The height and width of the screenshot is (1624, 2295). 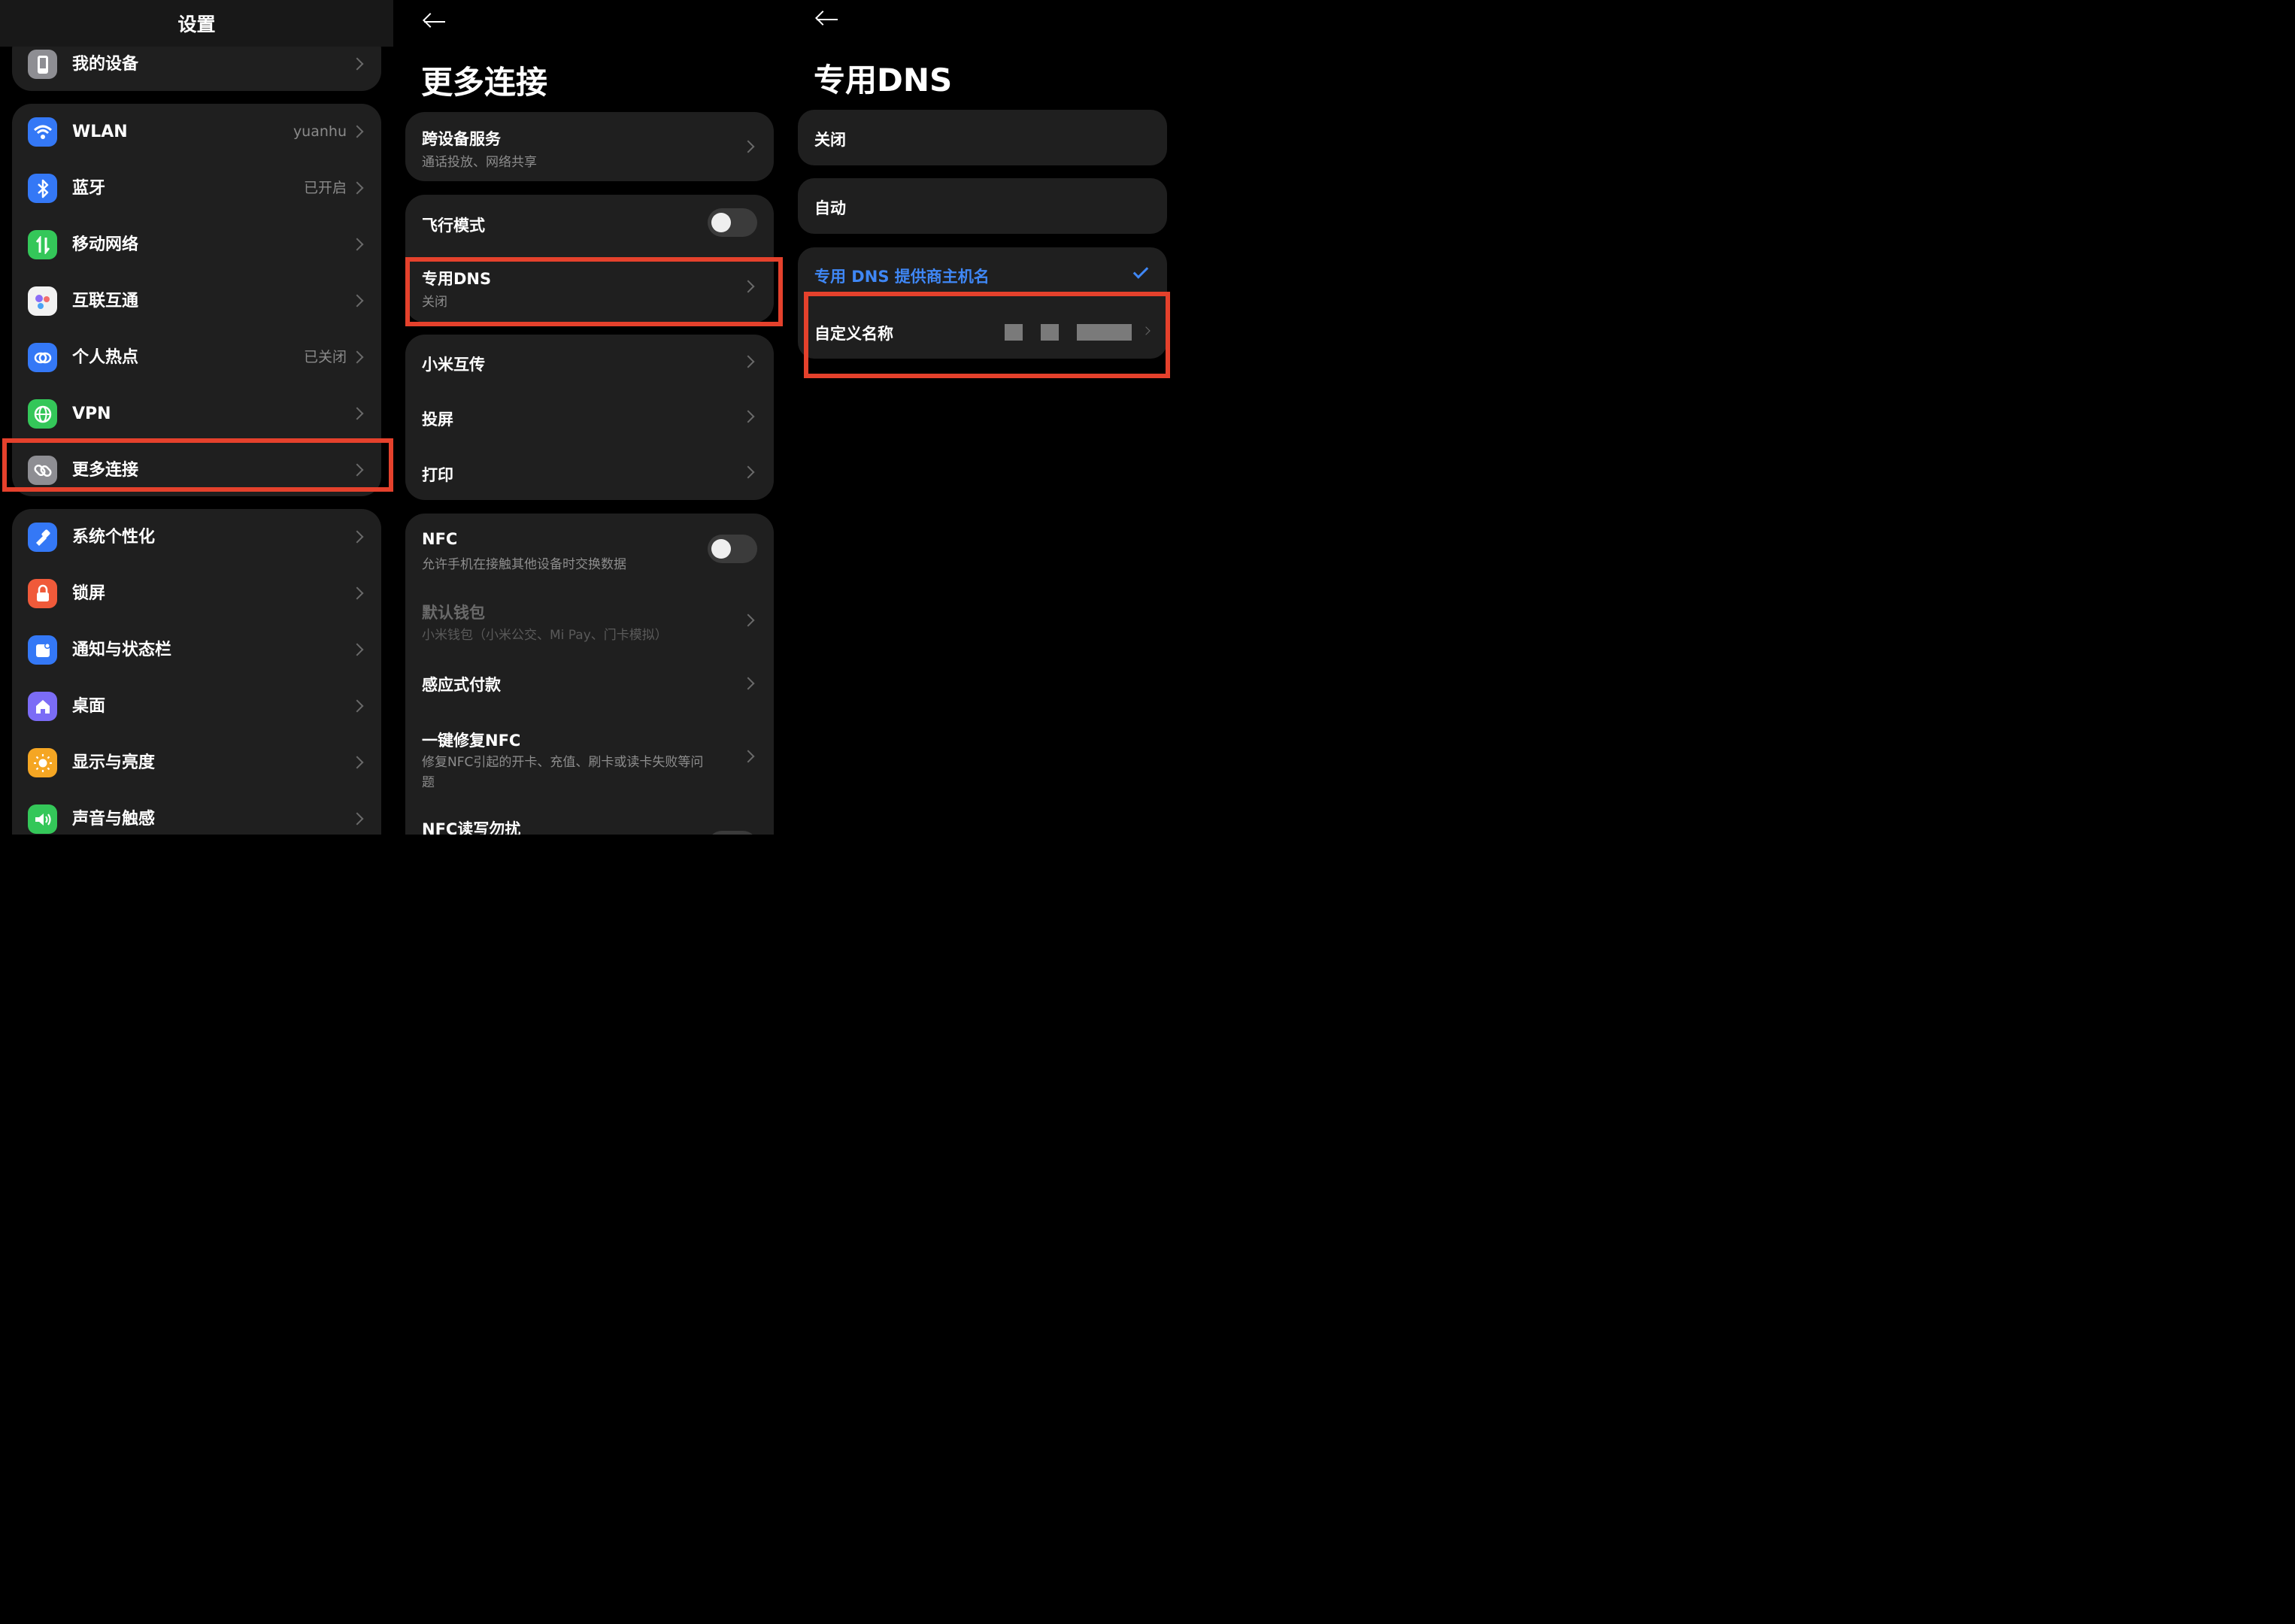 I want to click on item-cast: 投屏, so click(x=590, y=417).